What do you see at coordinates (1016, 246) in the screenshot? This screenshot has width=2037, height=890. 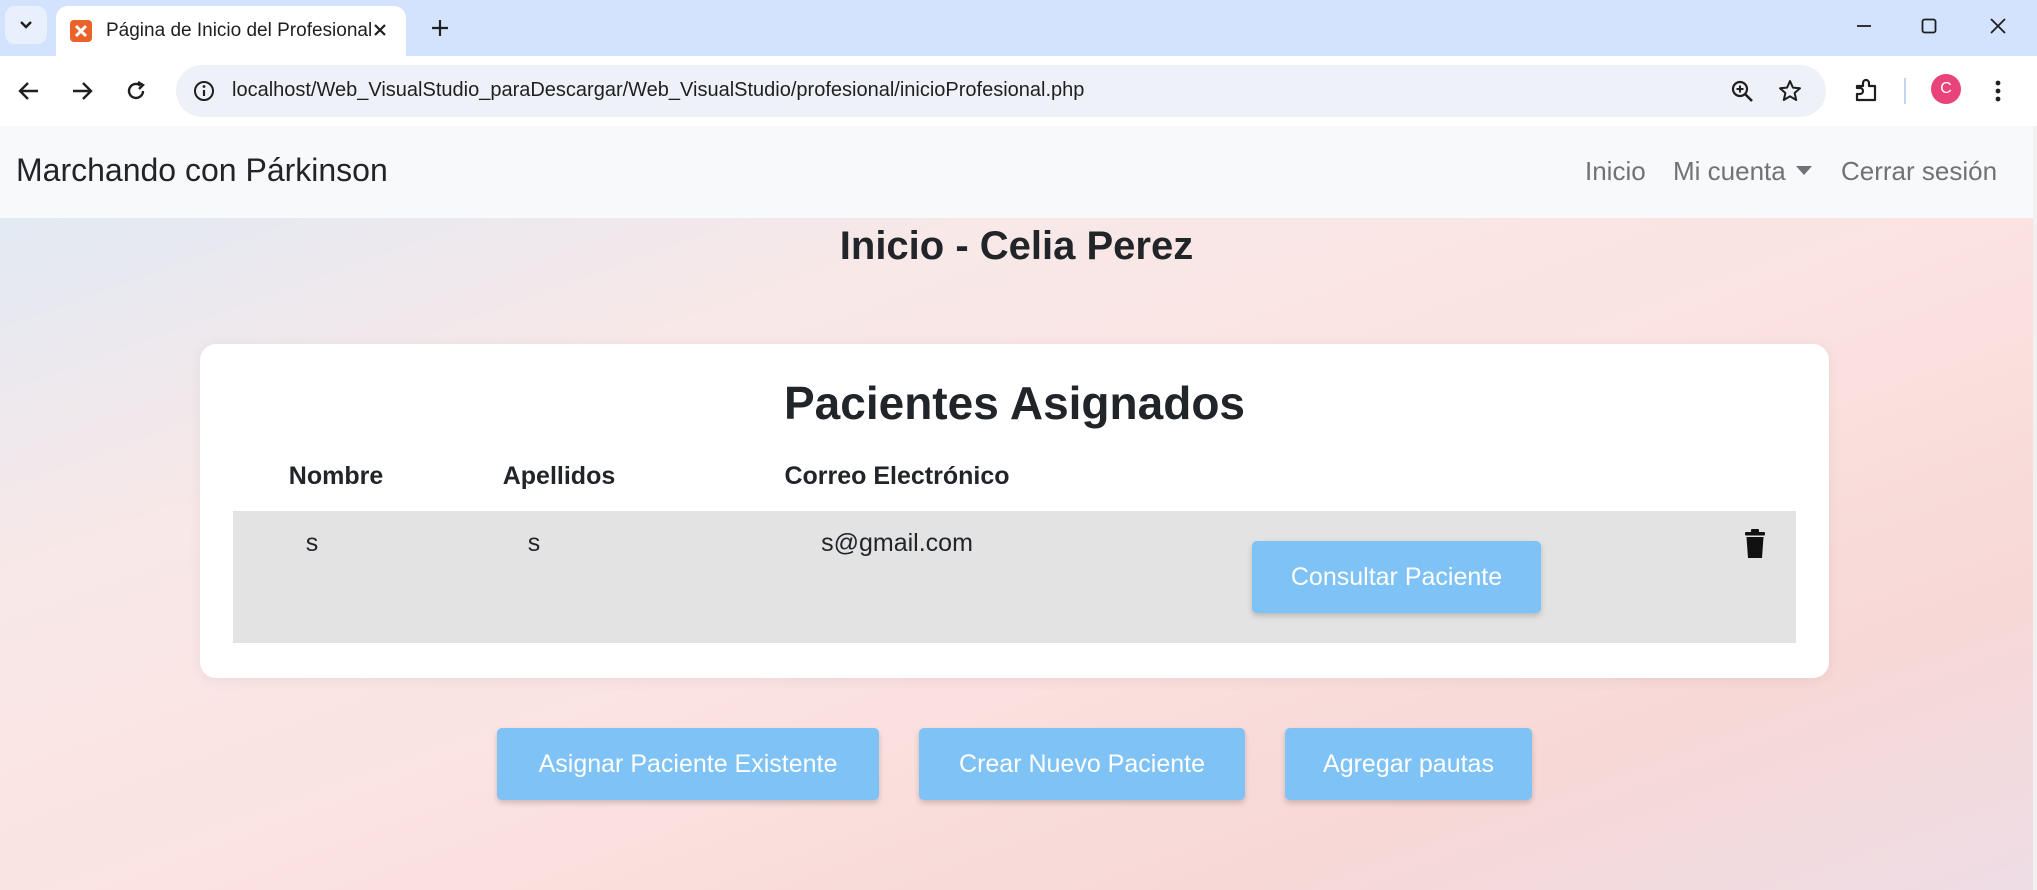 I see `page-title: Inicio - Celia Perez` at bounding box center [1016, 246].